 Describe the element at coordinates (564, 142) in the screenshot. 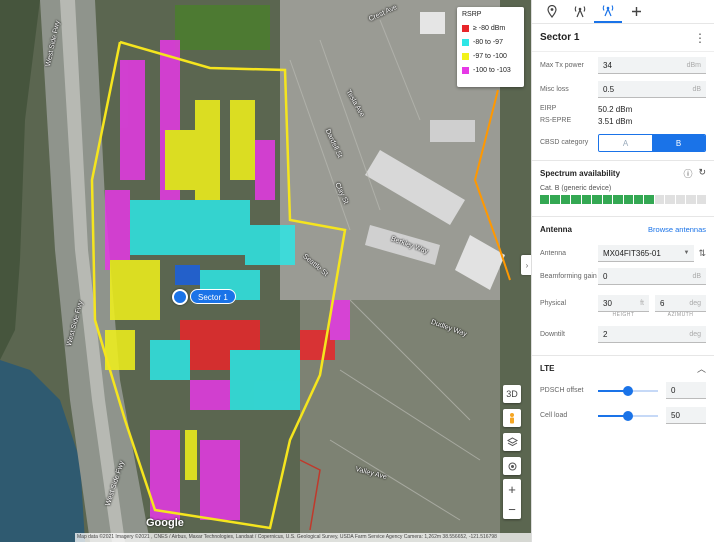

I see `field-label: CBSD category` at that location.